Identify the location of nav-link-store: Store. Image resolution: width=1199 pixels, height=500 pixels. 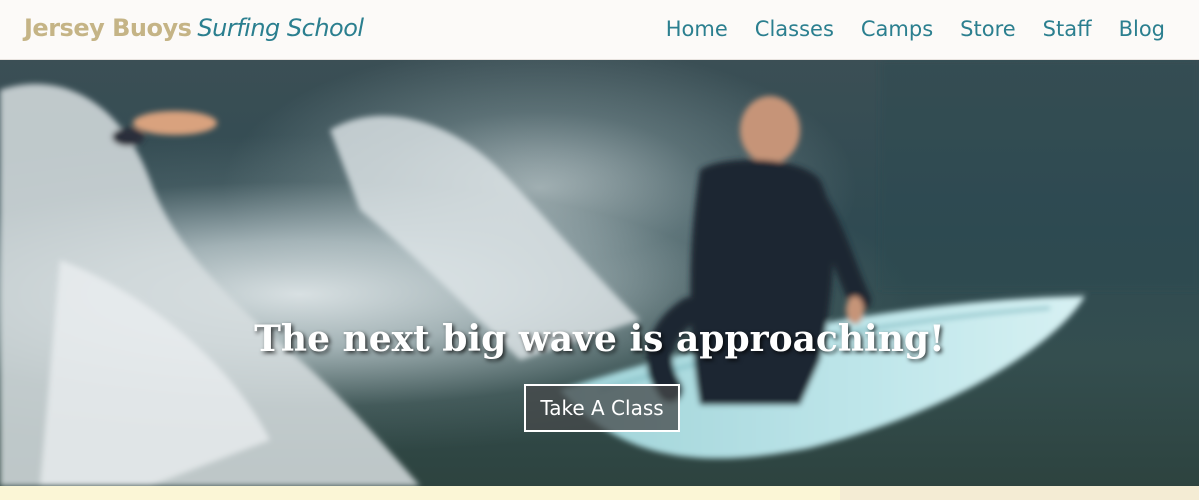
(988, 29).